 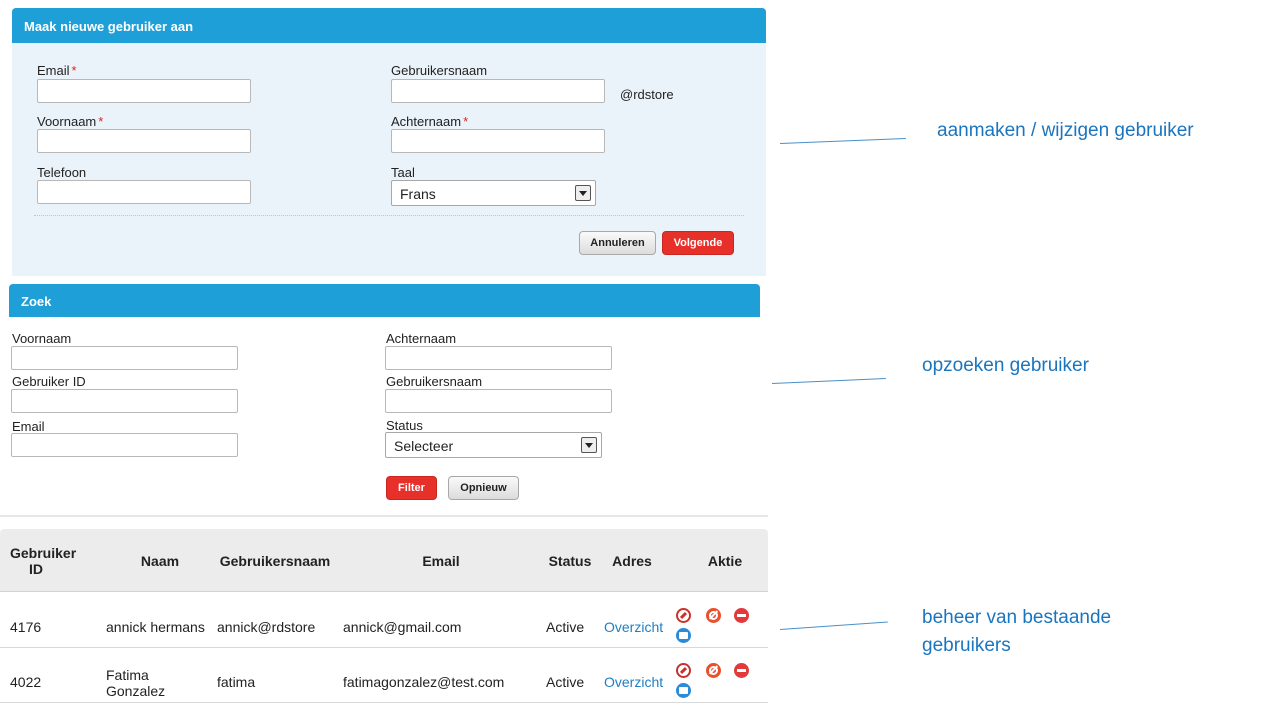 I want to click on voornaam-label: Voornaam *, so click(x=70, y=121).